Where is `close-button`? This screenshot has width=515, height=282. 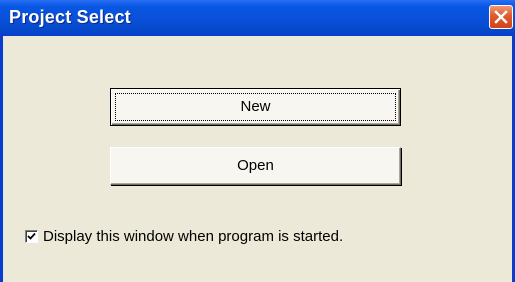 close-button is located at coordinates (501, 17).